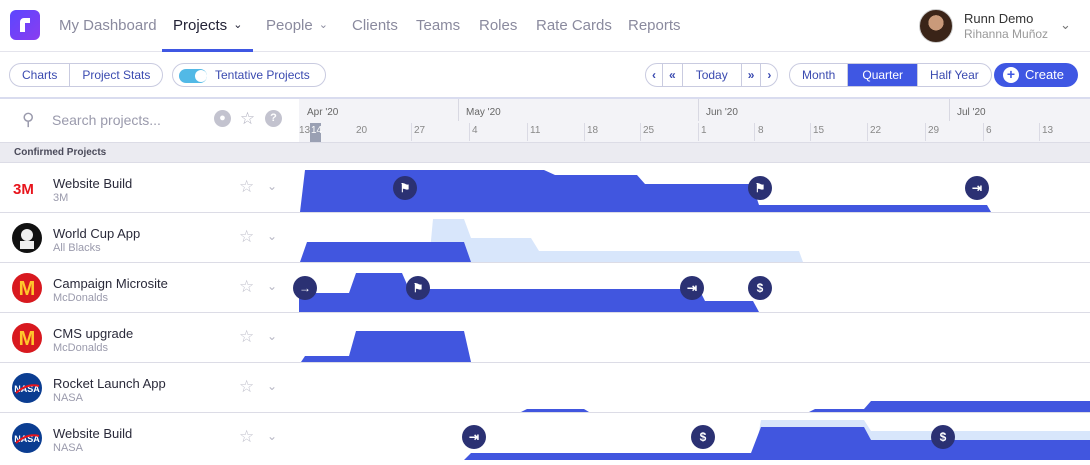  I want to click on charts-button: Charts, so click(40, 75).